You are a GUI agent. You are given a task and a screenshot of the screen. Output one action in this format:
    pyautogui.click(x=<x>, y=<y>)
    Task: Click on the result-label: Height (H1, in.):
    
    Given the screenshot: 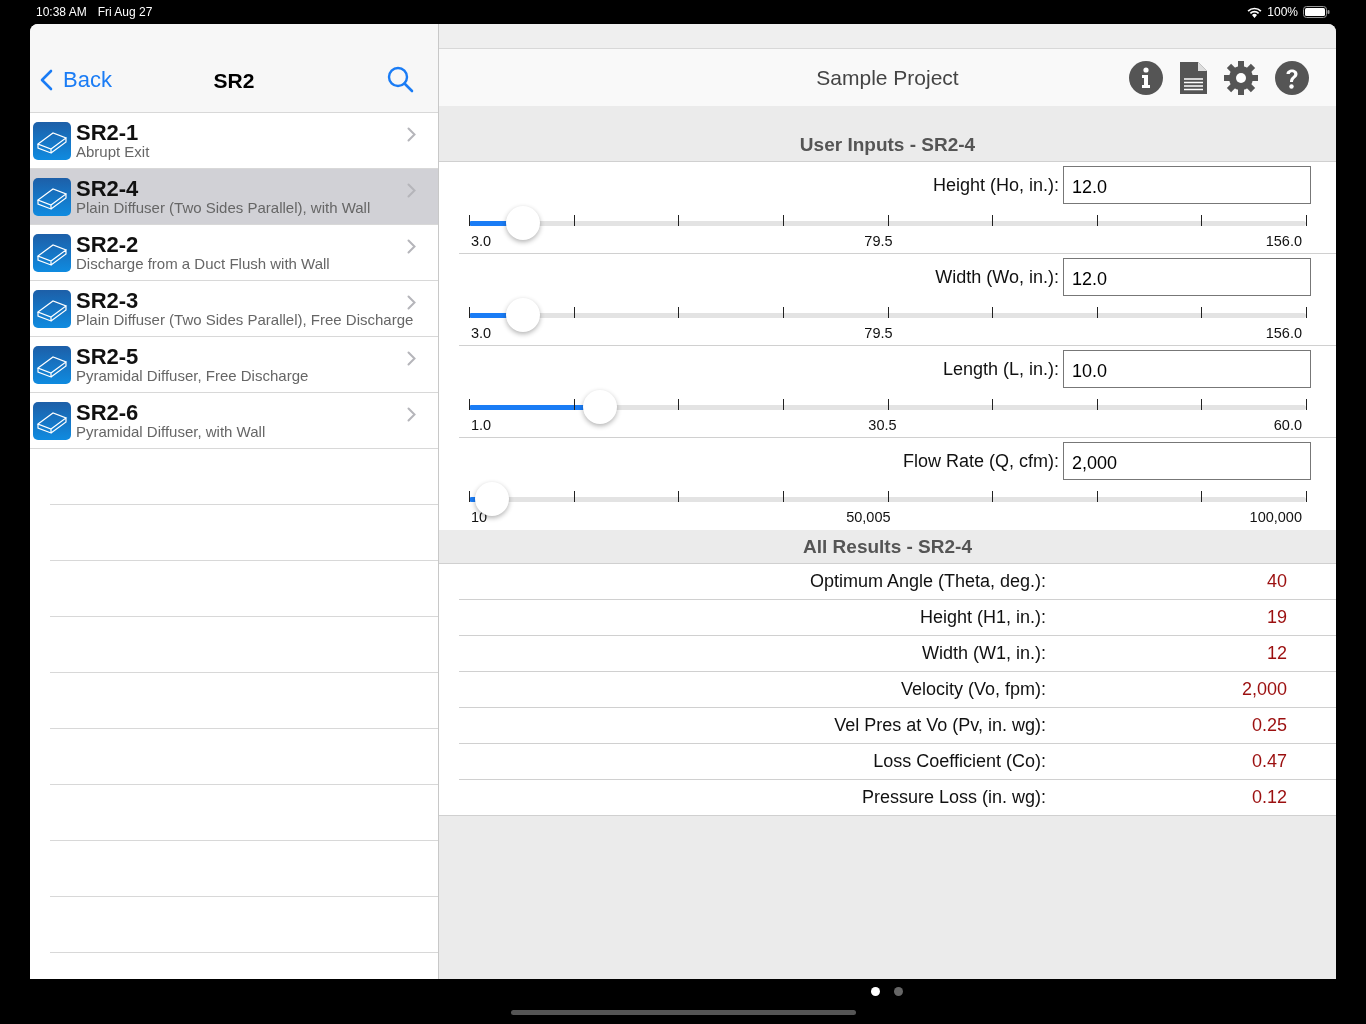 What is the action you would take?
    pyautogui.click(x=982, y=617)
    